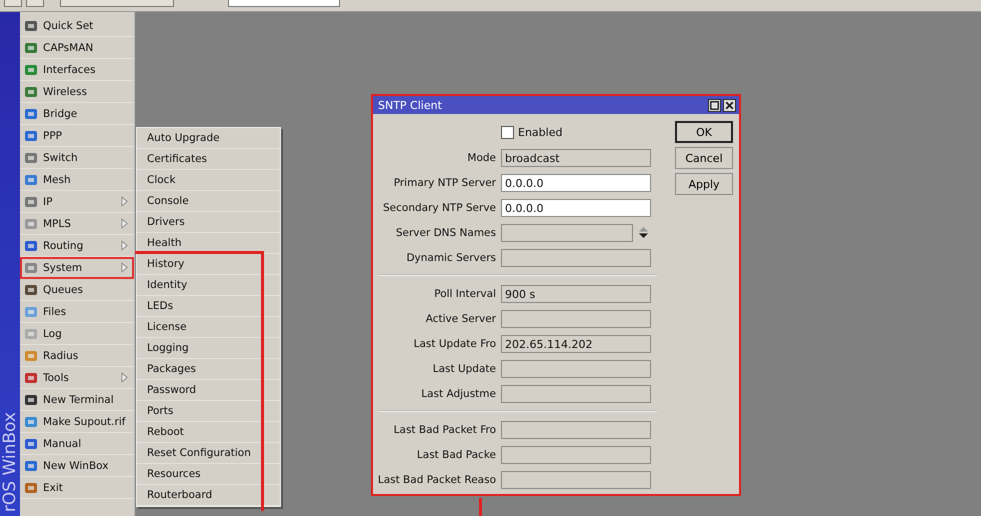 The width and height of the screenshot is (981, 516). Describe the element at coordinates (77, 378) in the screenshot. I see `sidebar-item: Tools` at that location.